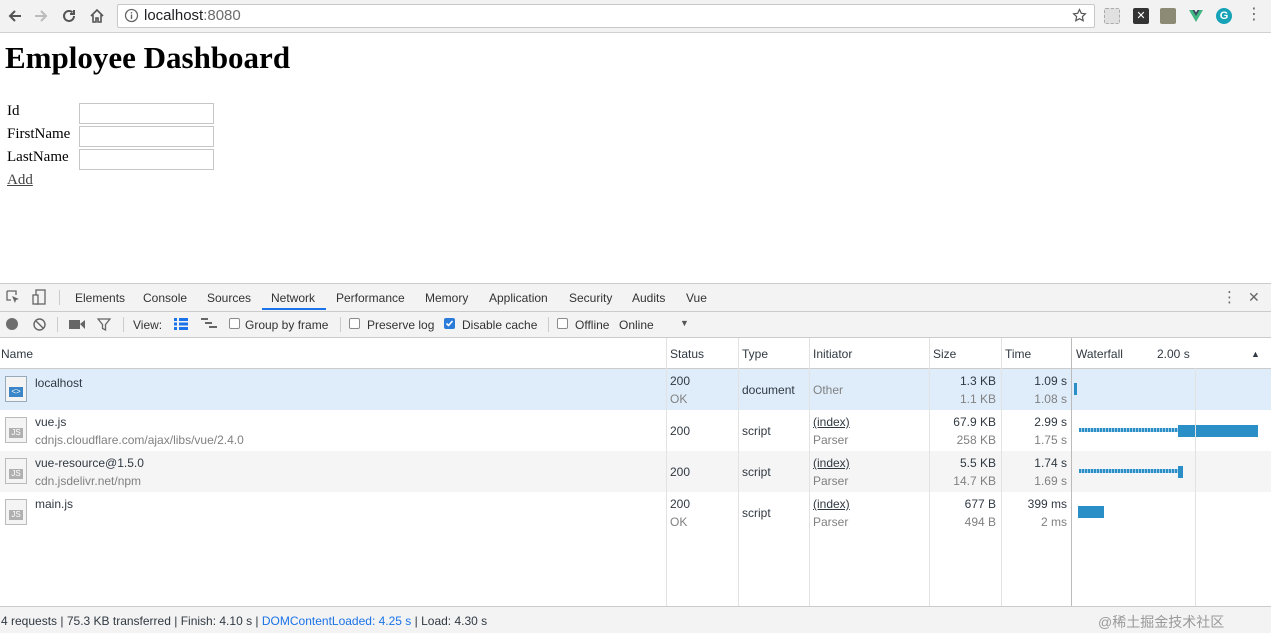 The image size is (1271, 633). I want to click on column-size-label: Size, so click(945, 354).